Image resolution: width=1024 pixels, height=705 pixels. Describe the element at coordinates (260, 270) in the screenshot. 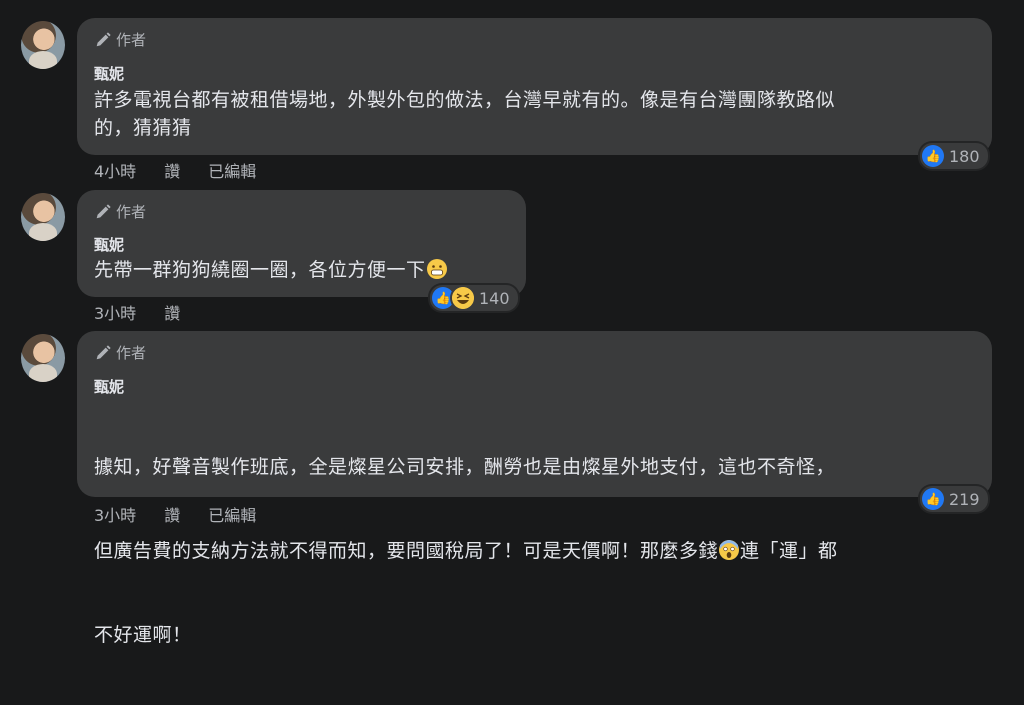

I see `comment-text-body: 先帶一群狗狗繞圈一圈，各位方便一下` at that location.